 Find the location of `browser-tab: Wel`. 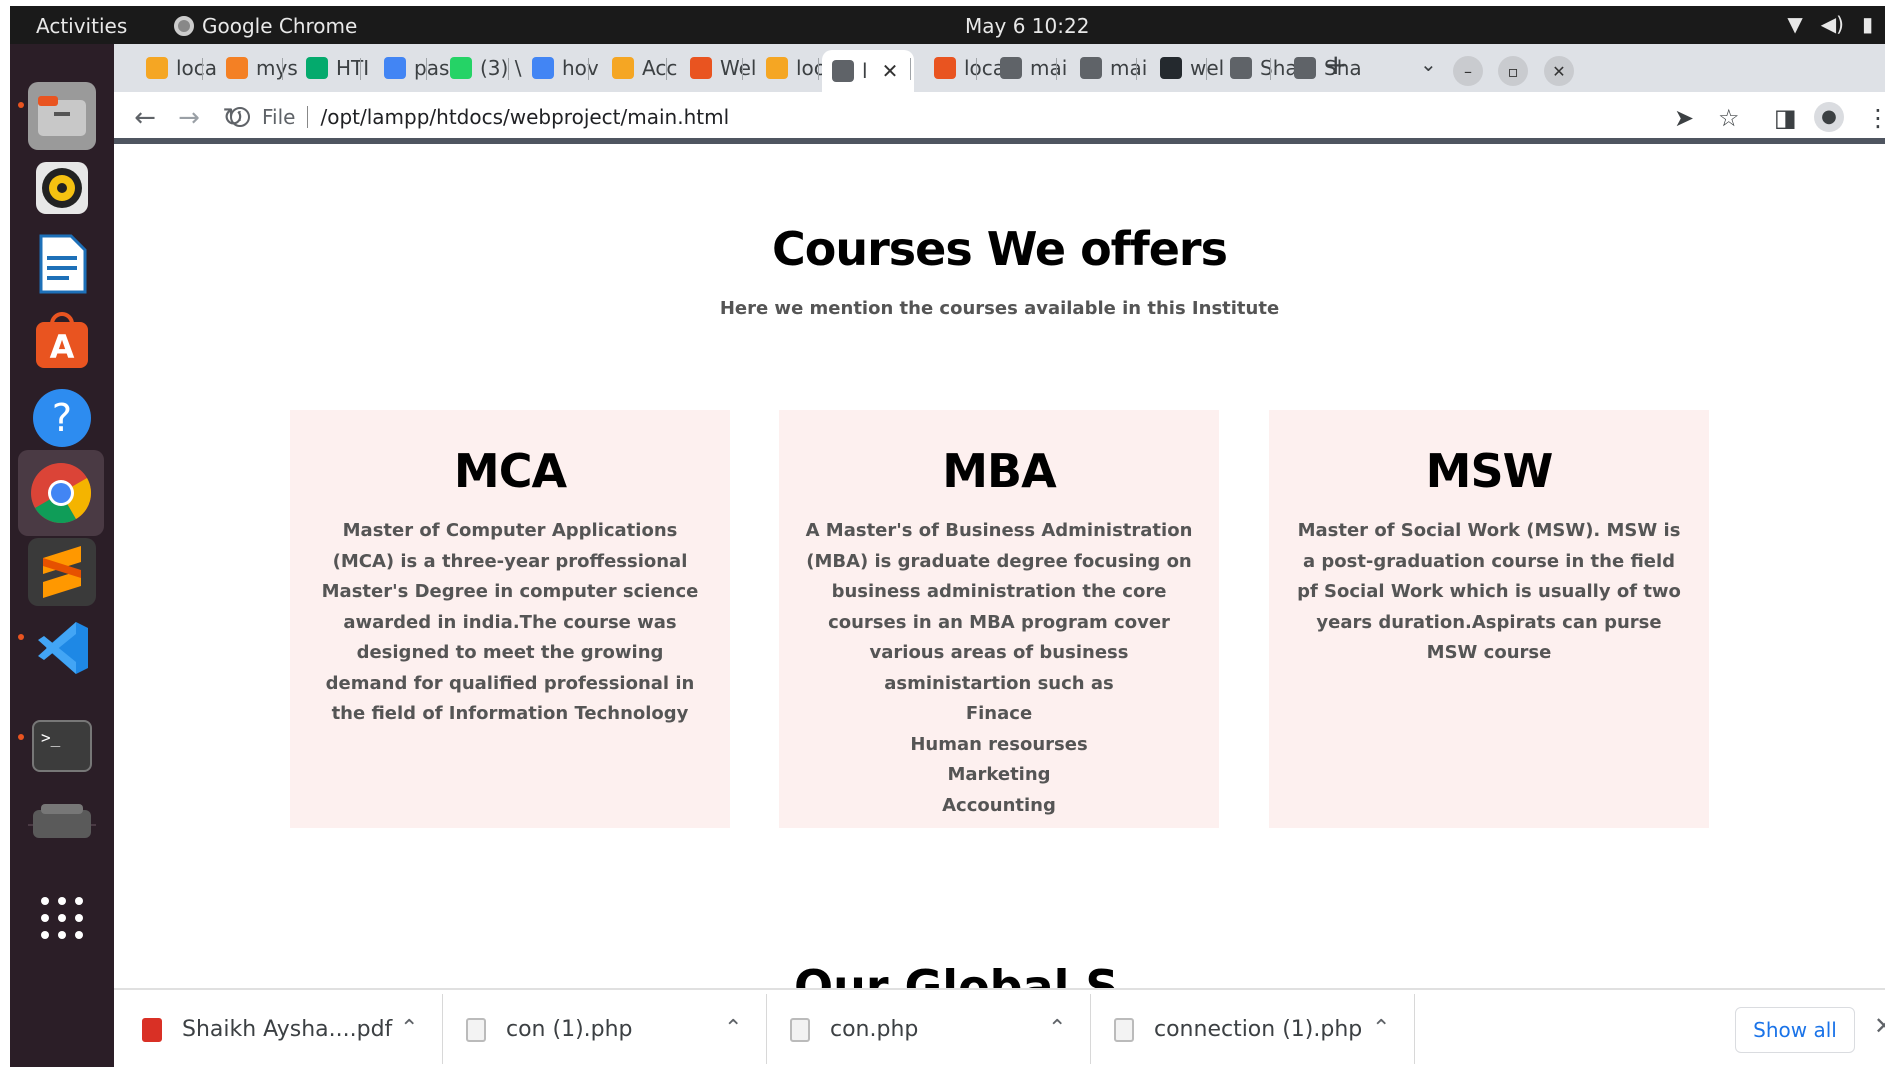

browser-tab: Wel is located at coordinates (713, 68).